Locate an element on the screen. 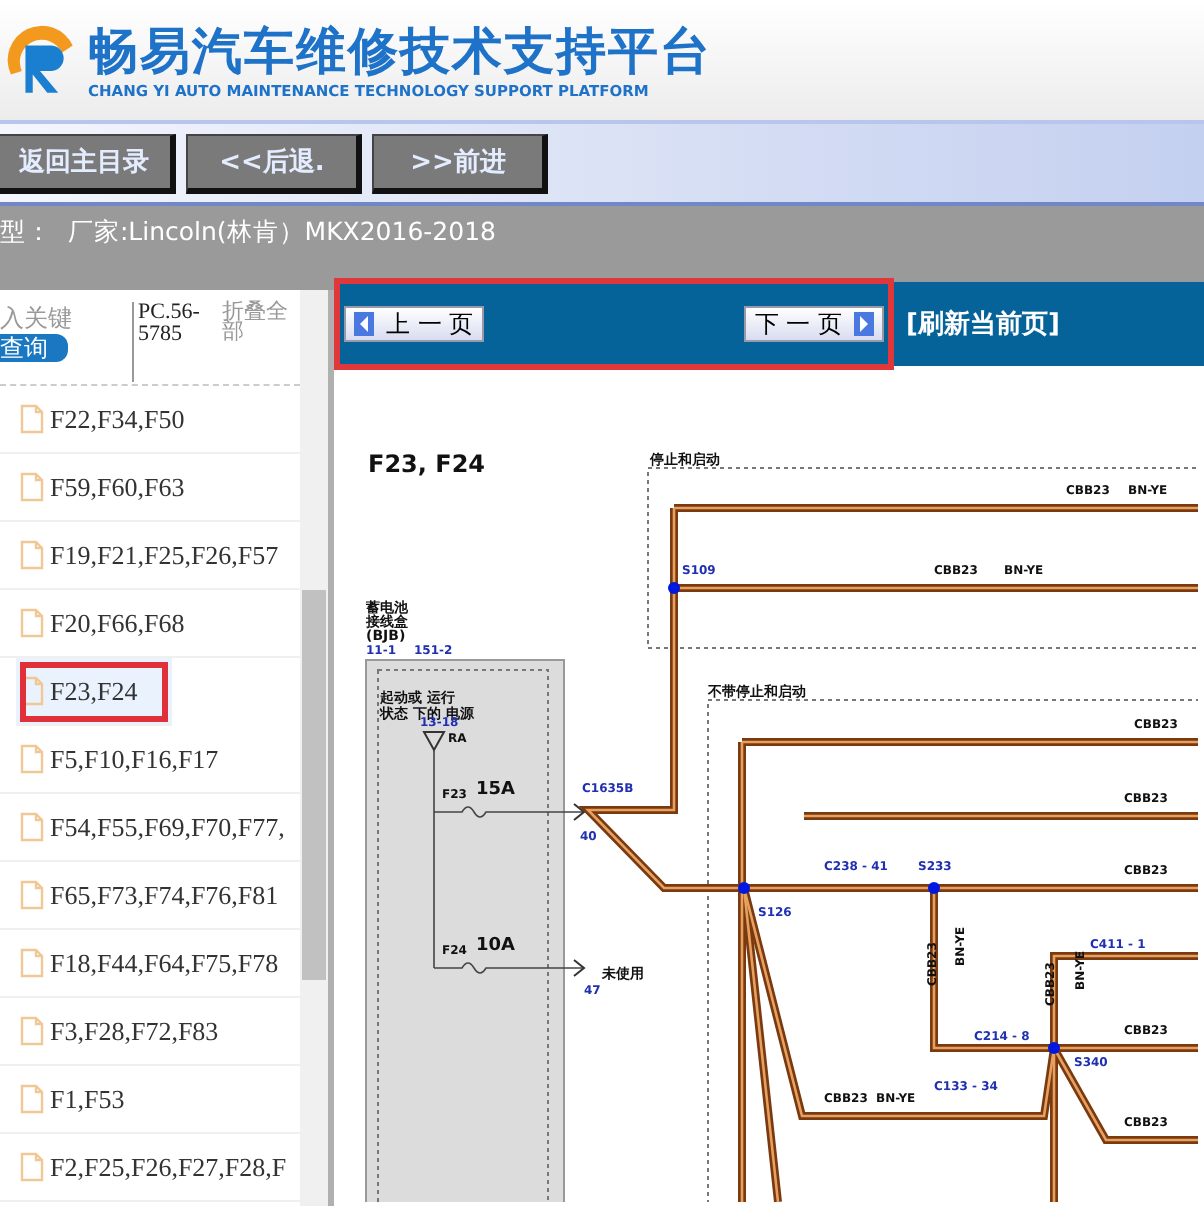 The width and height of the screenshot is (1204, 1206). nav-button: <<后退. is located at coordinates (274, 163).